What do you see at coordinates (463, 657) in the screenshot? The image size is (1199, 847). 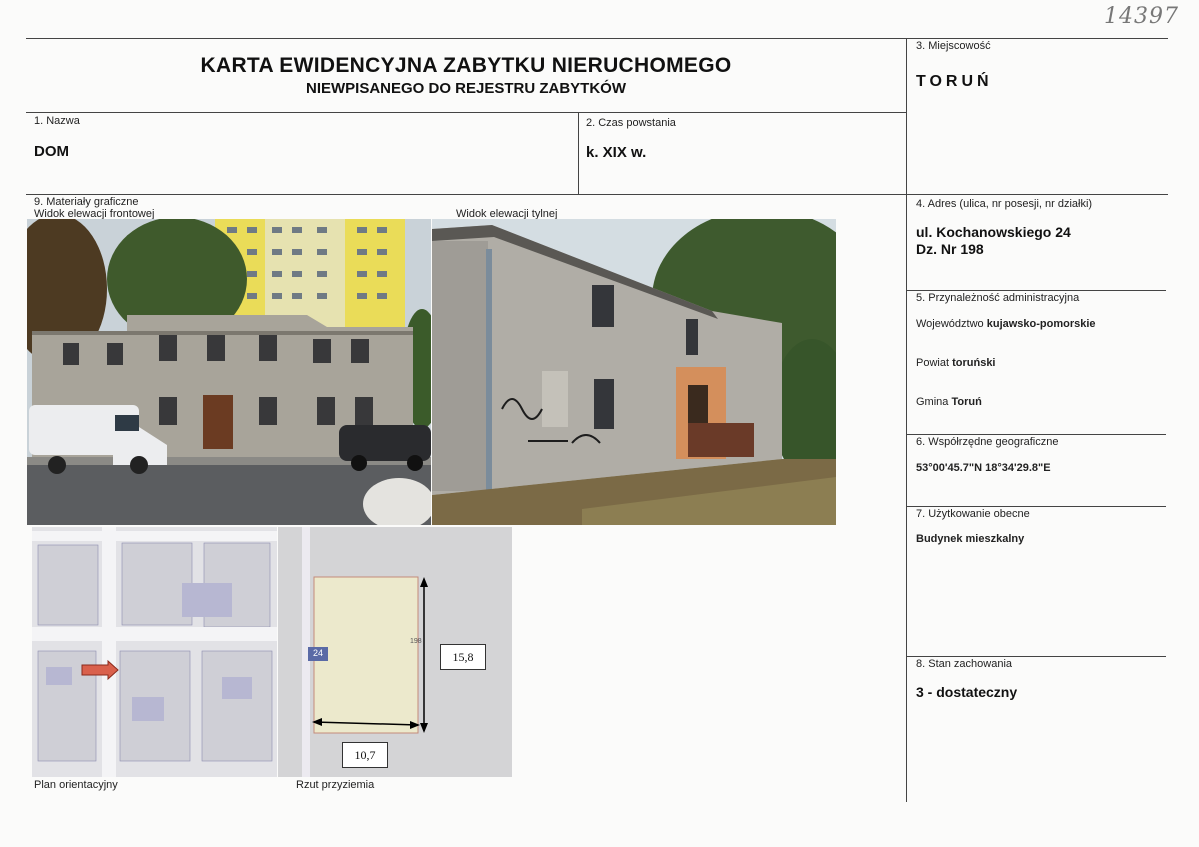 I see `height-dimension-box: 15,8` at bounding box center [463, 657].